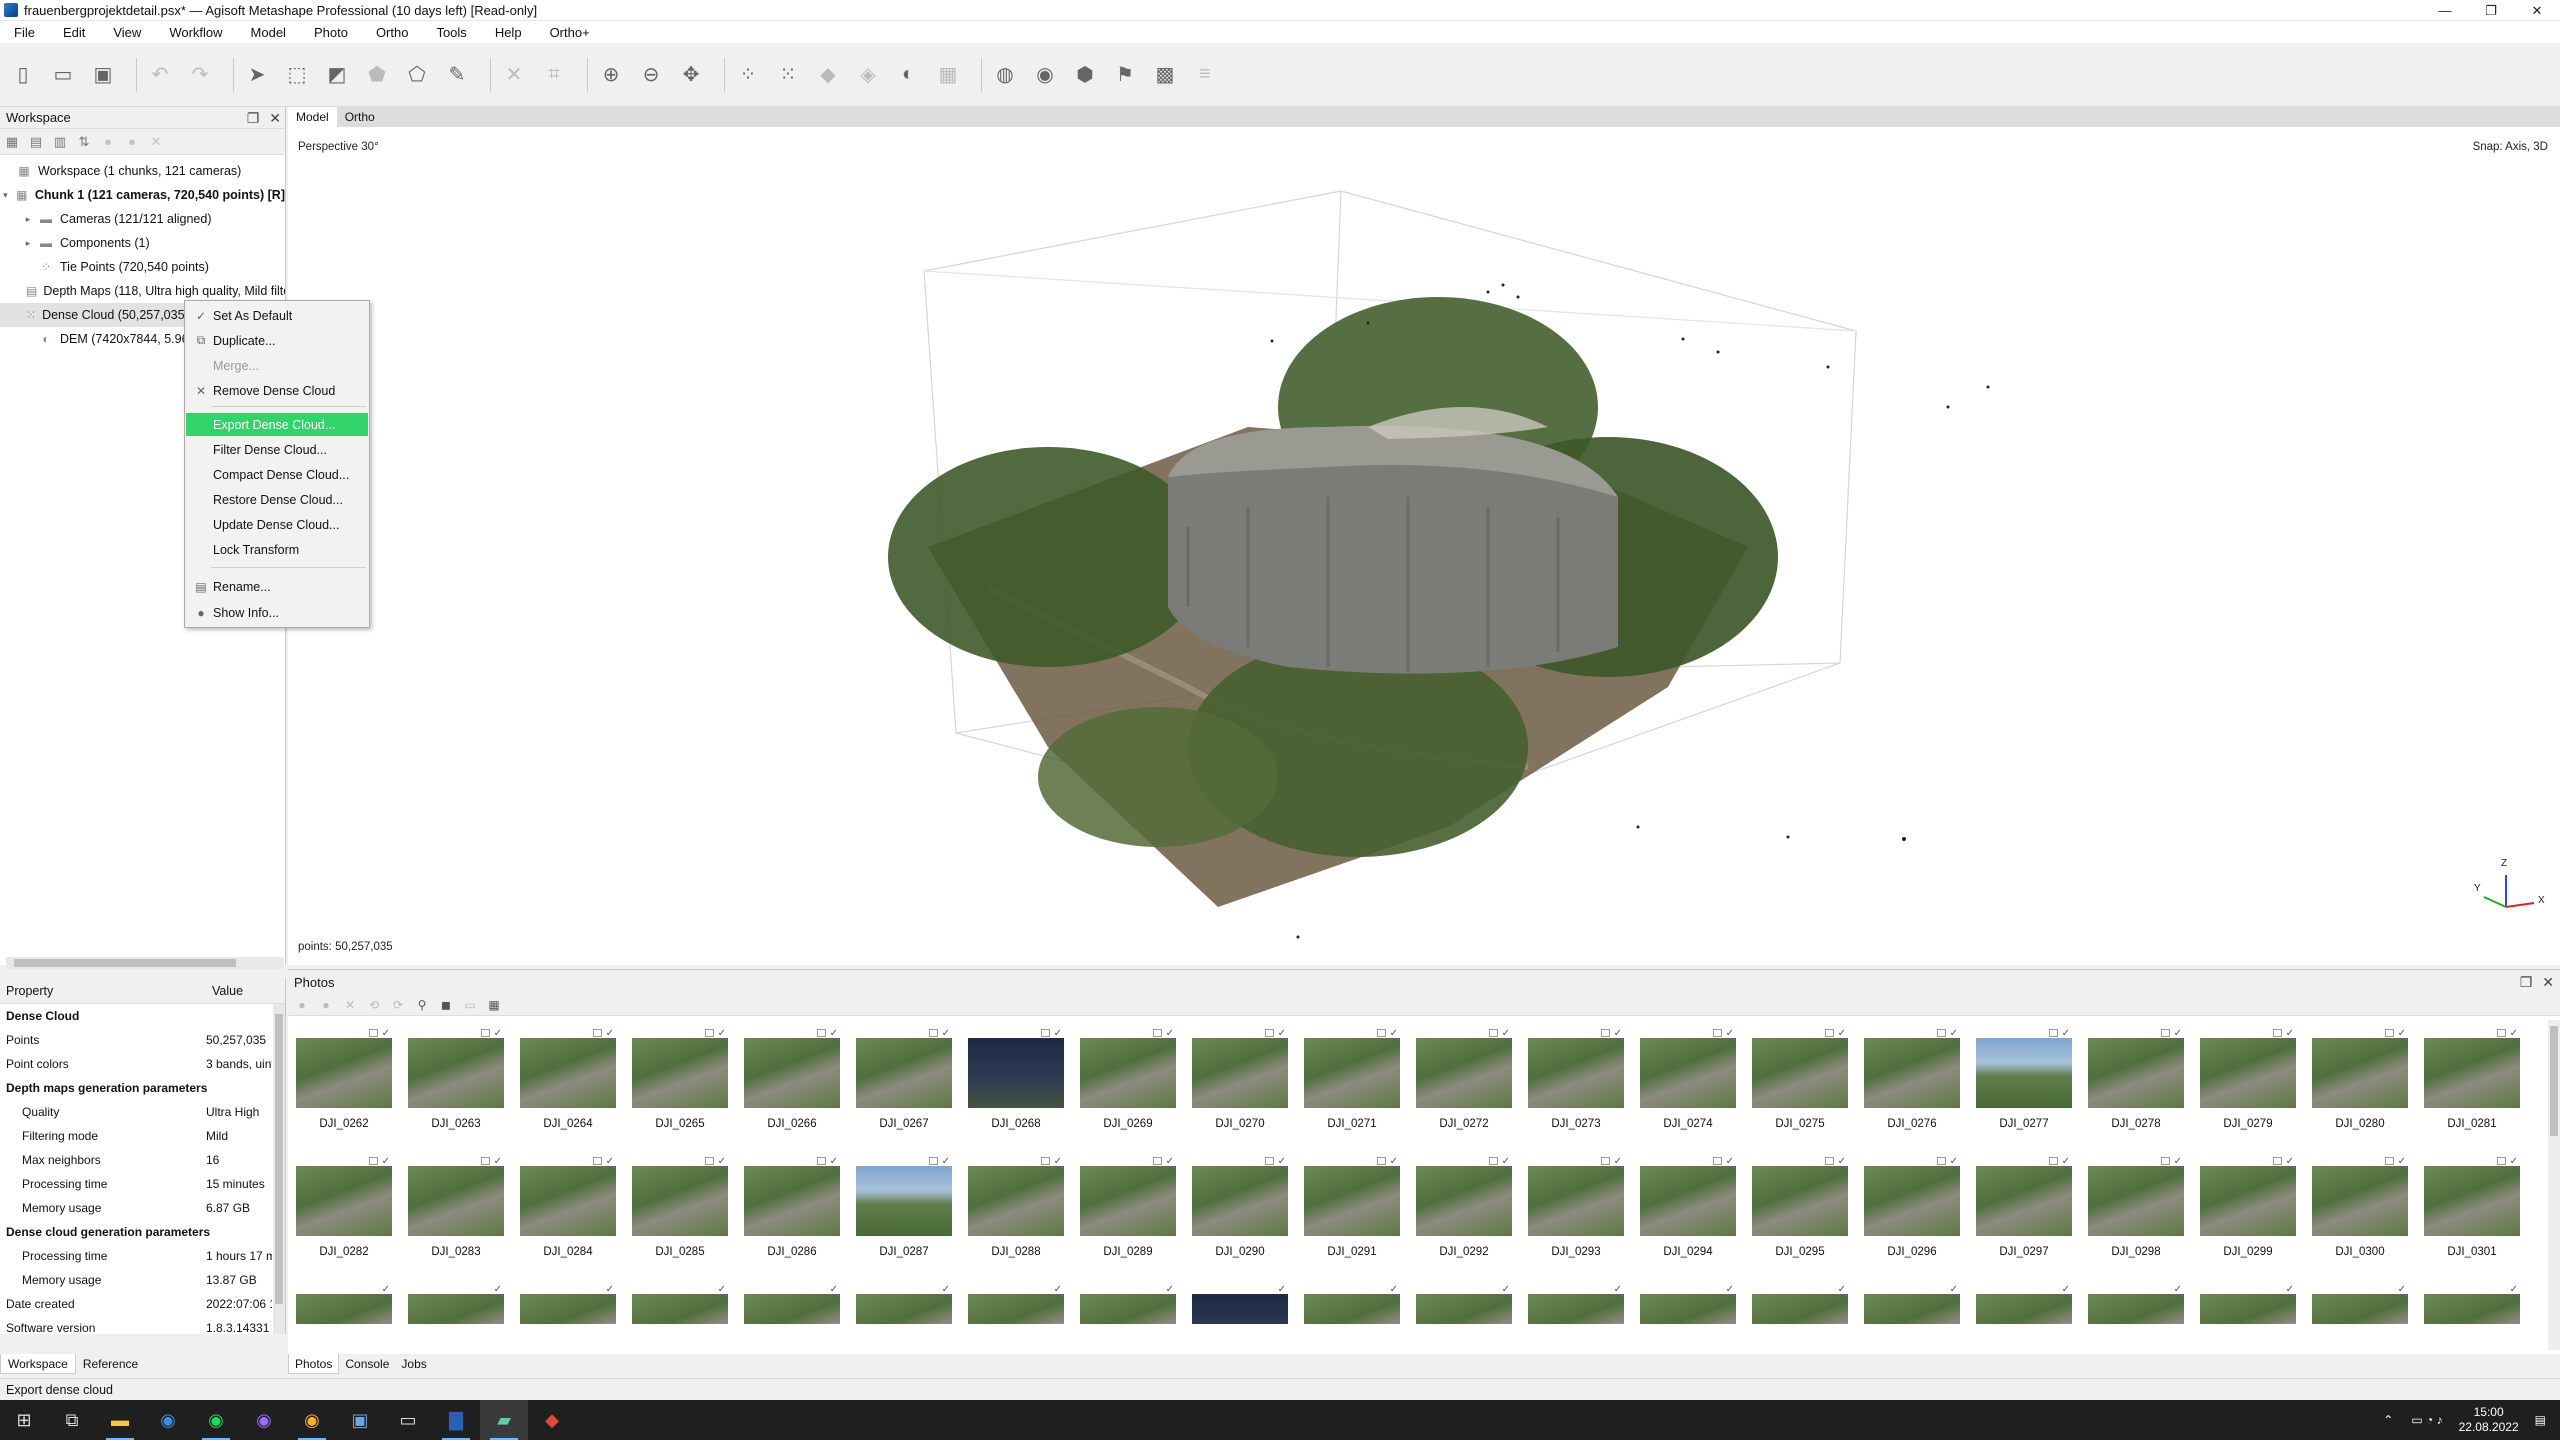  What do you see at coordinates (456, 1083) in the screenshot?
I see `photo-thumbnail: ✓ DJI_0263` at bounding box center [456, 1083].